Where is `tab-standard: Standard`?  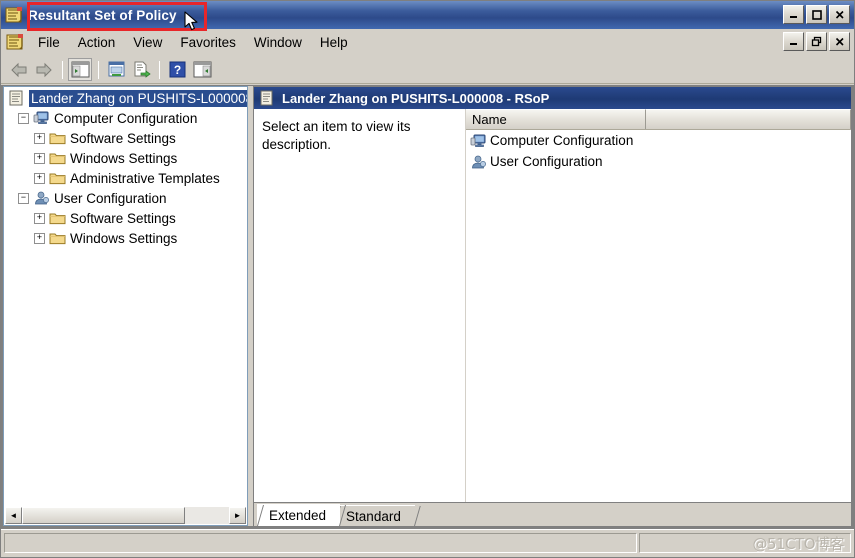
tab-standard: Standard is located at coordinates (374, 515).